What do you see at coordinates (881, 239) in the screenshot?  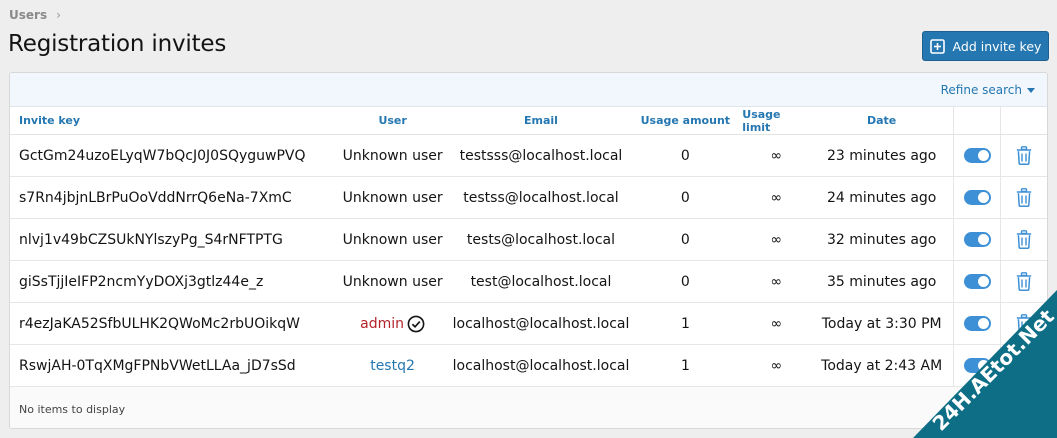 I see `date-cell: 32 minutes ago` at bounding box center [881, 239].